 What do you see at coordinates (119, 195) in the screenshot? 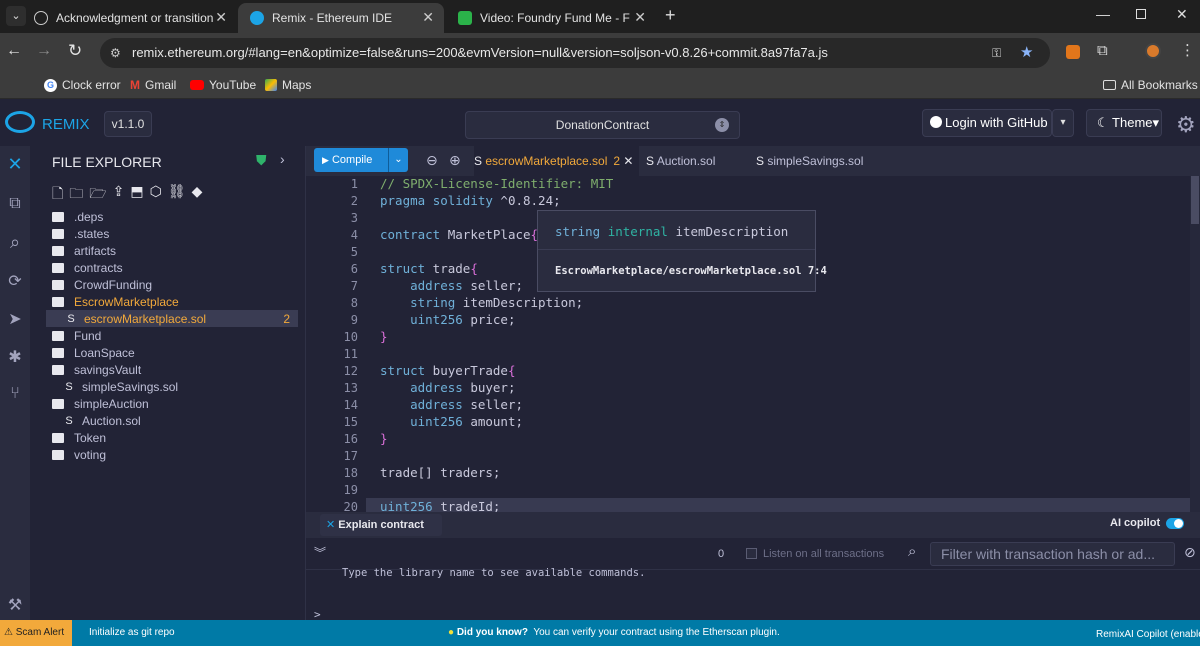
I see `upload-file-icon: ⇪` at bounding box center [119, 195].